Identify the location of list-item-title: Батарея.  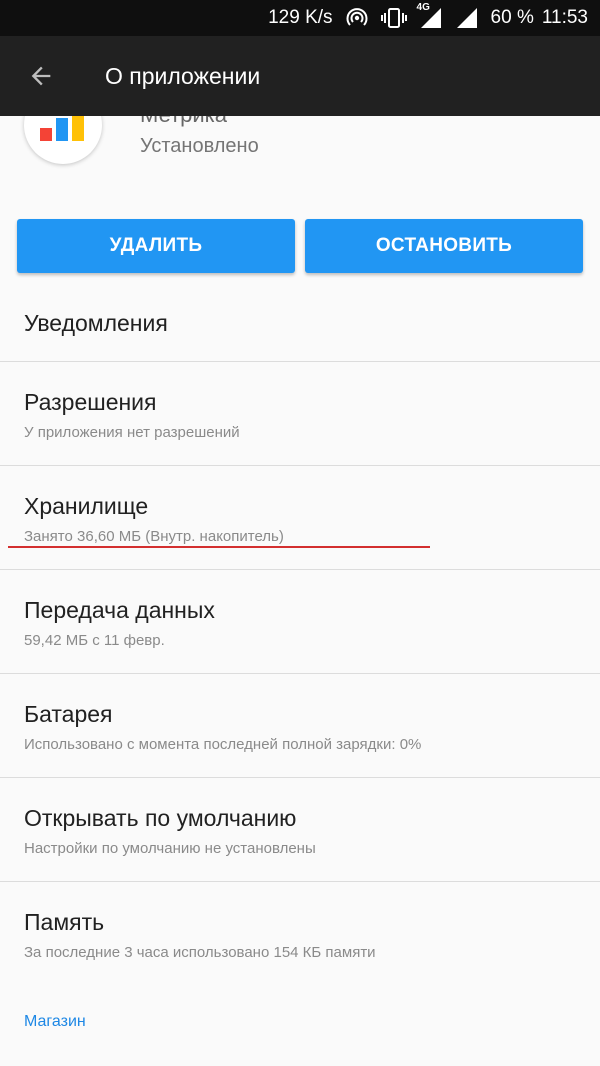
(68, 714).